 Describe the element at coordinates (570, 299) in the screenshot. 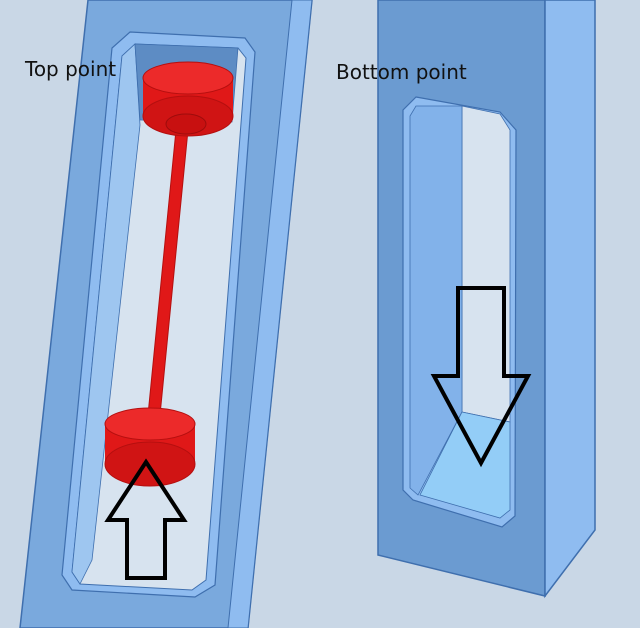

I see `right-frame-side` at that location.